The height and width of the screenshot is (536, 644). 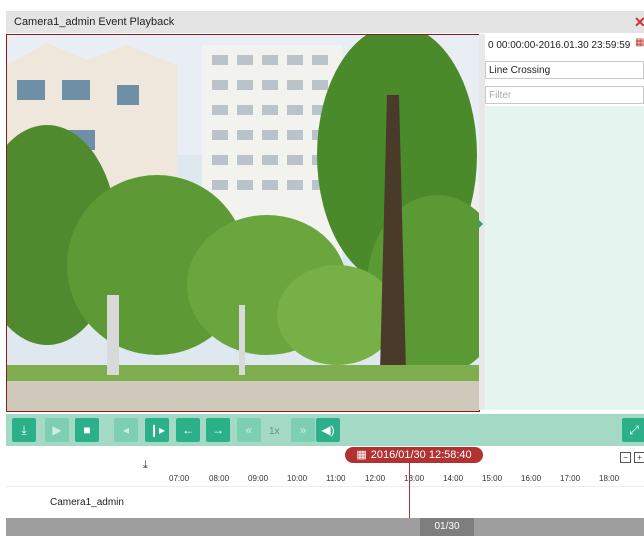 What do you see at coordinates (297, 478) in the screenshot?
I see `time-tick: 10:00` at bounding box center [297, 478].